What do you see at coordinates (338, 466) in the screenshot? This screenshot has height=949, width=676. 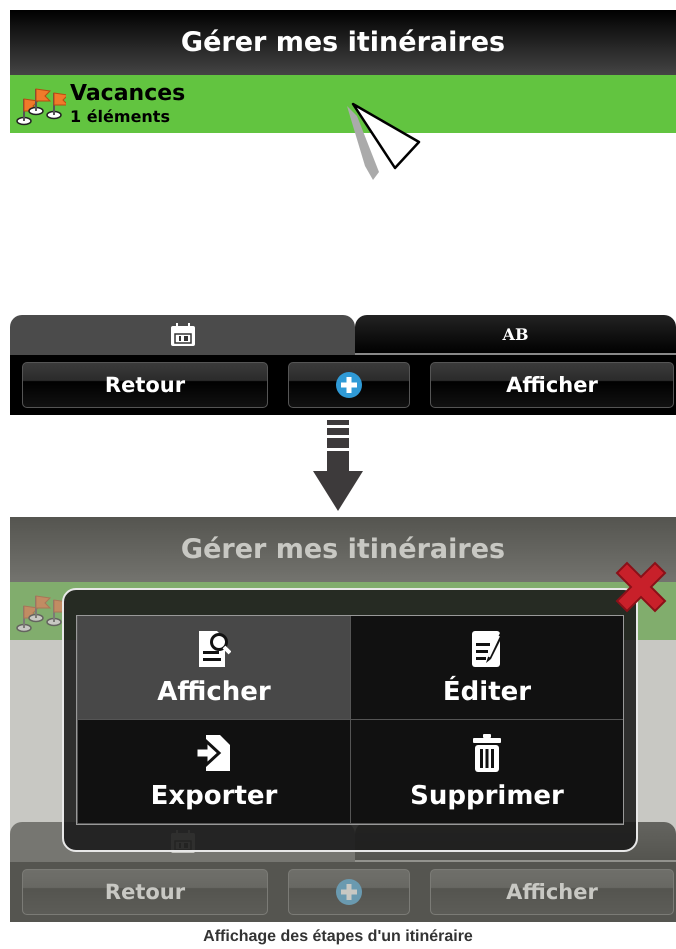 I see `down-arrow-icon` at bounding box center [338, 466].